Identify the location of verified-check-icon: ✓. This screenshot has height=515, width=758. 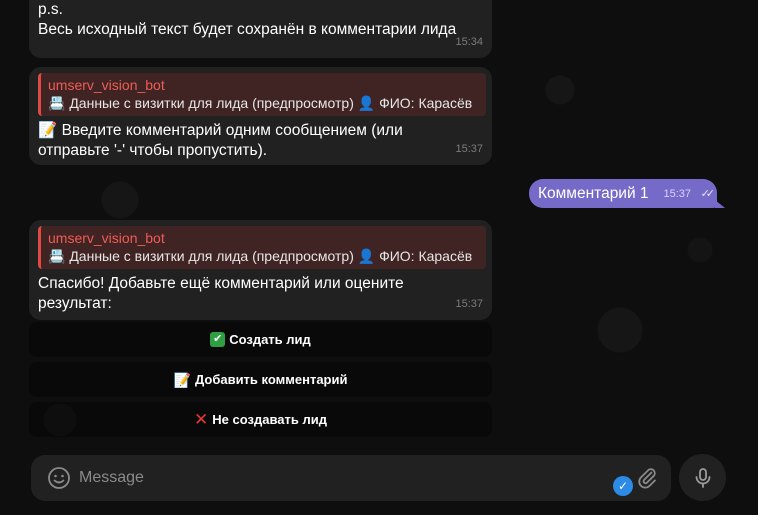
(623, 486).